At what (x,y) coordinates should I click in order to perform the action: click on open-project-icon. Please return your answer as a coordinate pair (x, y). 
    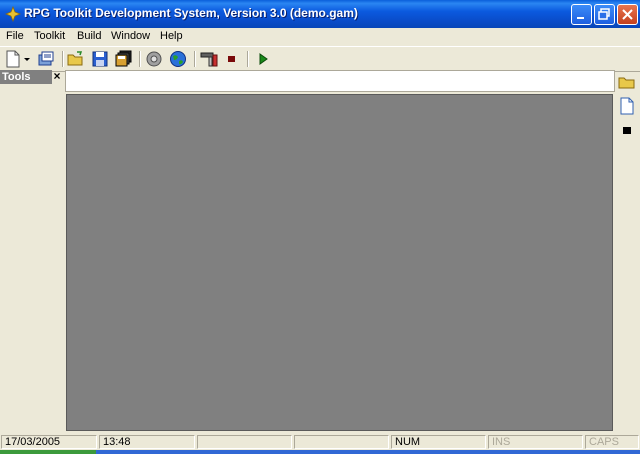
    Looking at the image, I should click on (46, 59).